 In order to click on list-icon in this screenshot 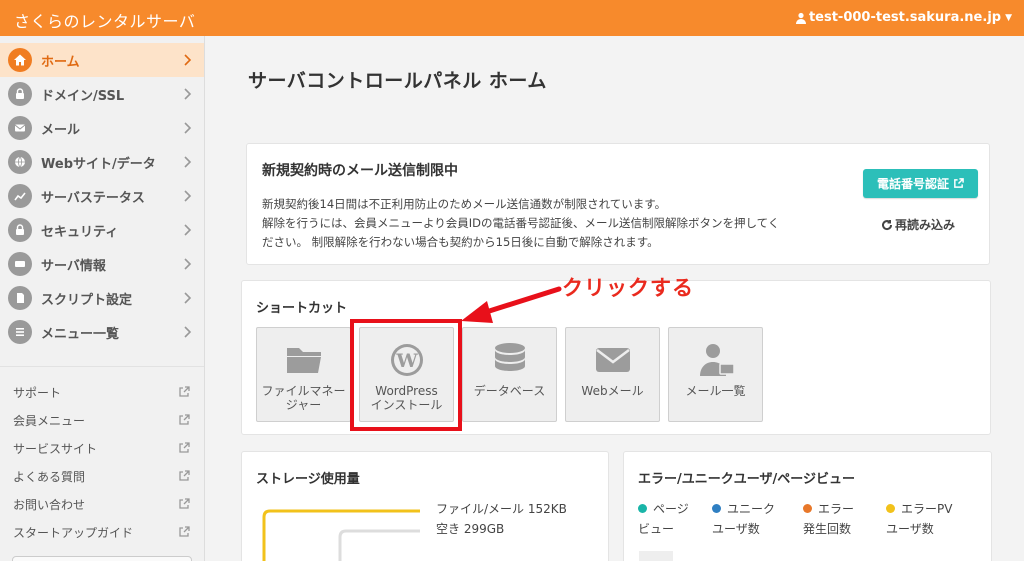, I will do `click(20, 332)`.